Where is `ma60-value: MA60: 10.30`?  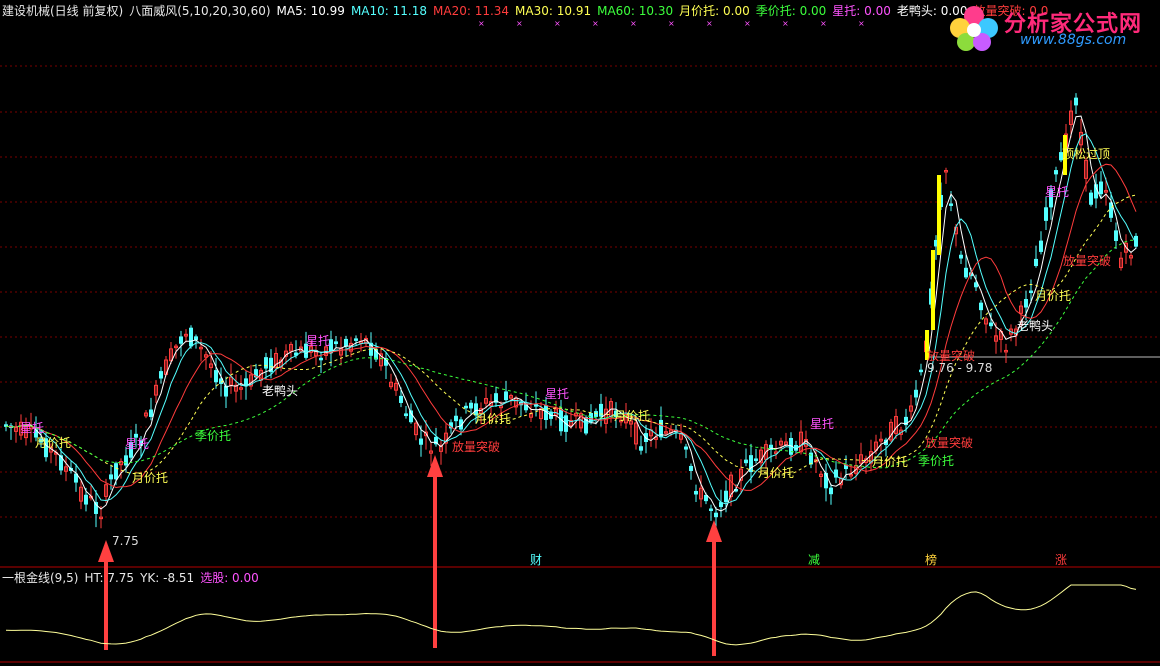
ma60-value: MA60: 10.30 is located at coordinates (635, 11).